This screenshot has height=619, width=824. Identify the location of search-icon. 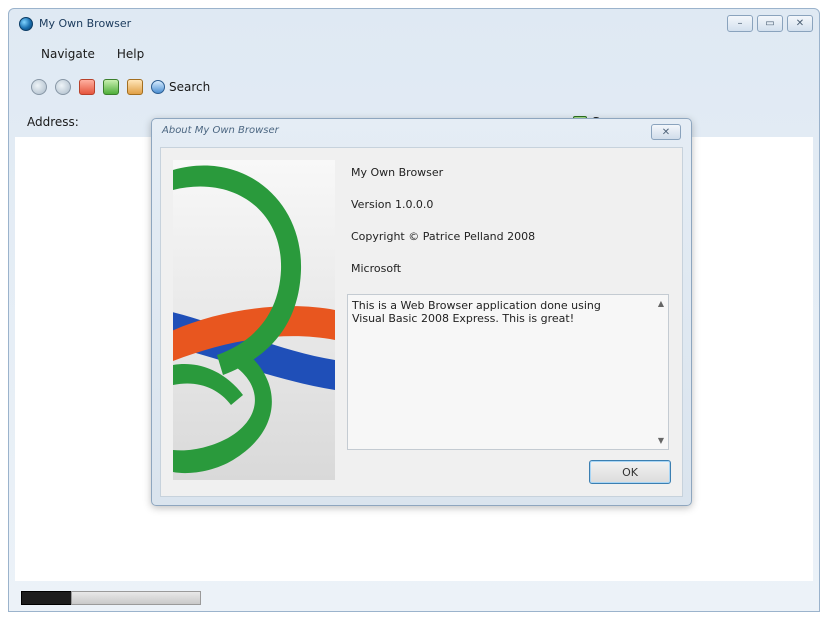
(158, 87).